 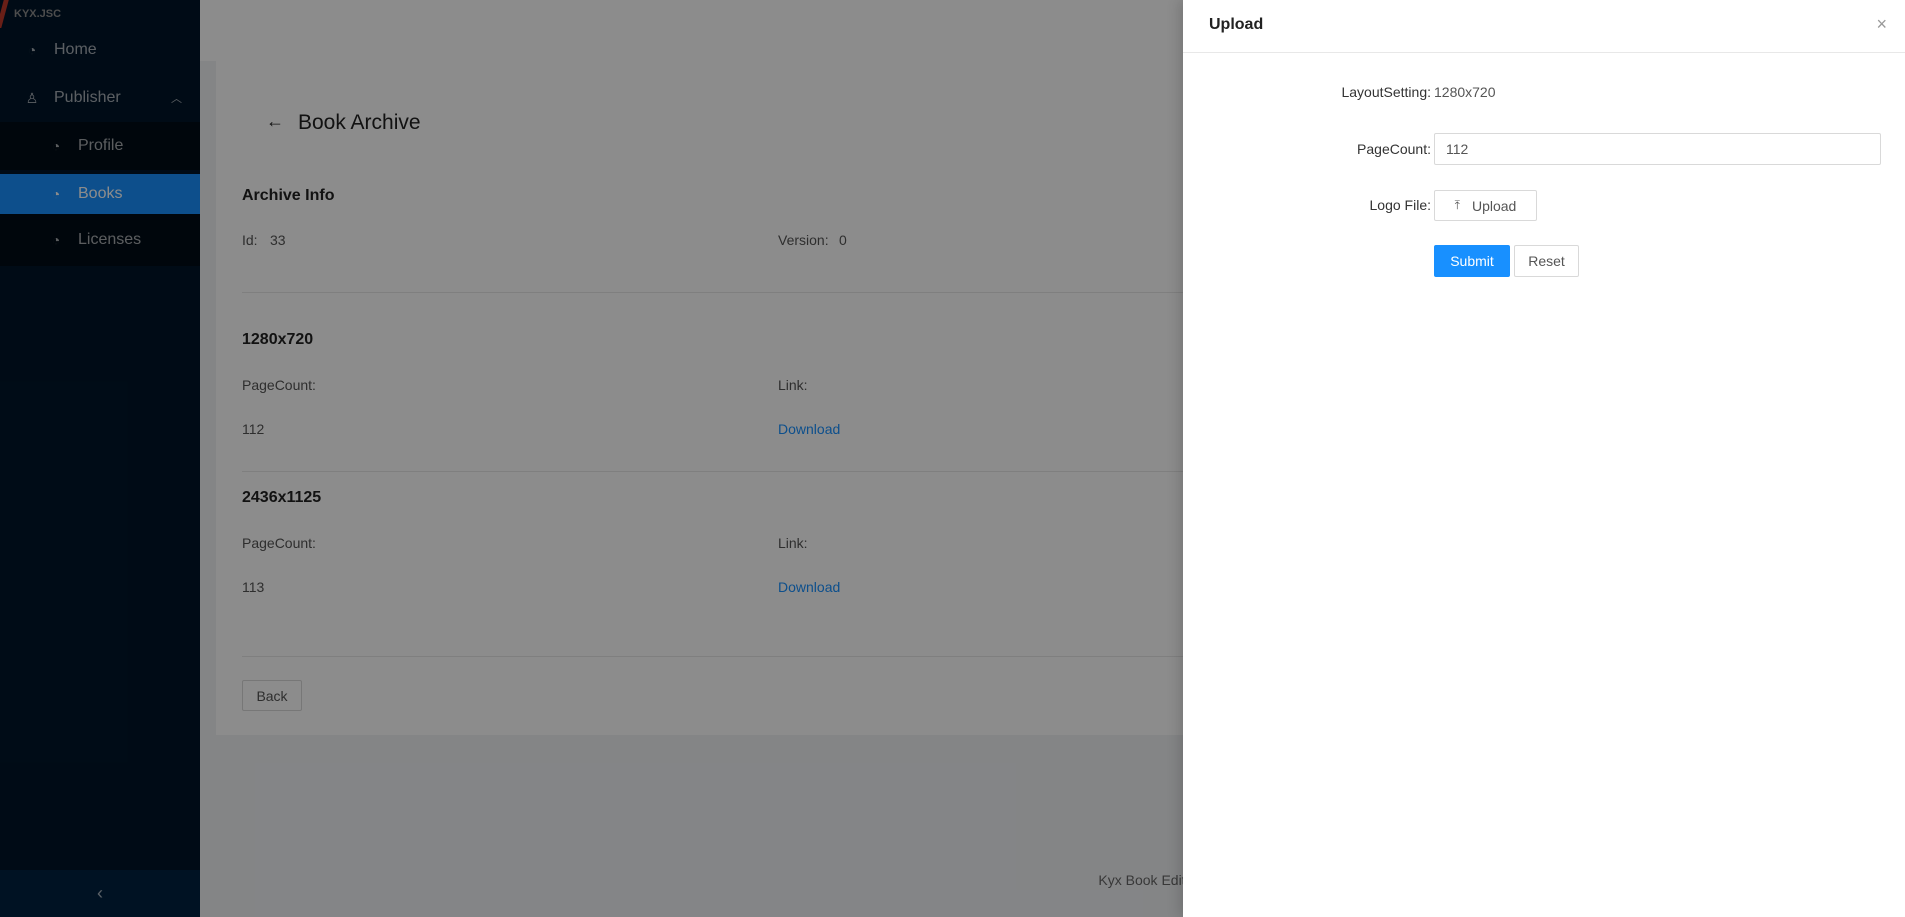 What do you see at coordinates (1881, 24) in the screenshot?
I see `close-icon: ×` at bounding box center [1881, 24].